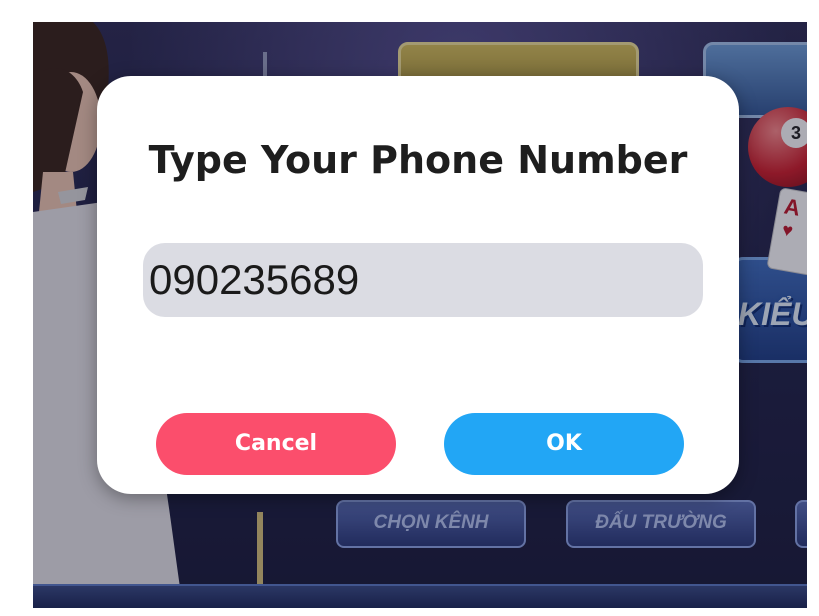 The image size is (819, 616). Describe the element at coordinates (418, 160) in the screenshot. I see `dialog-title: Type Your Phone Number` at that location.